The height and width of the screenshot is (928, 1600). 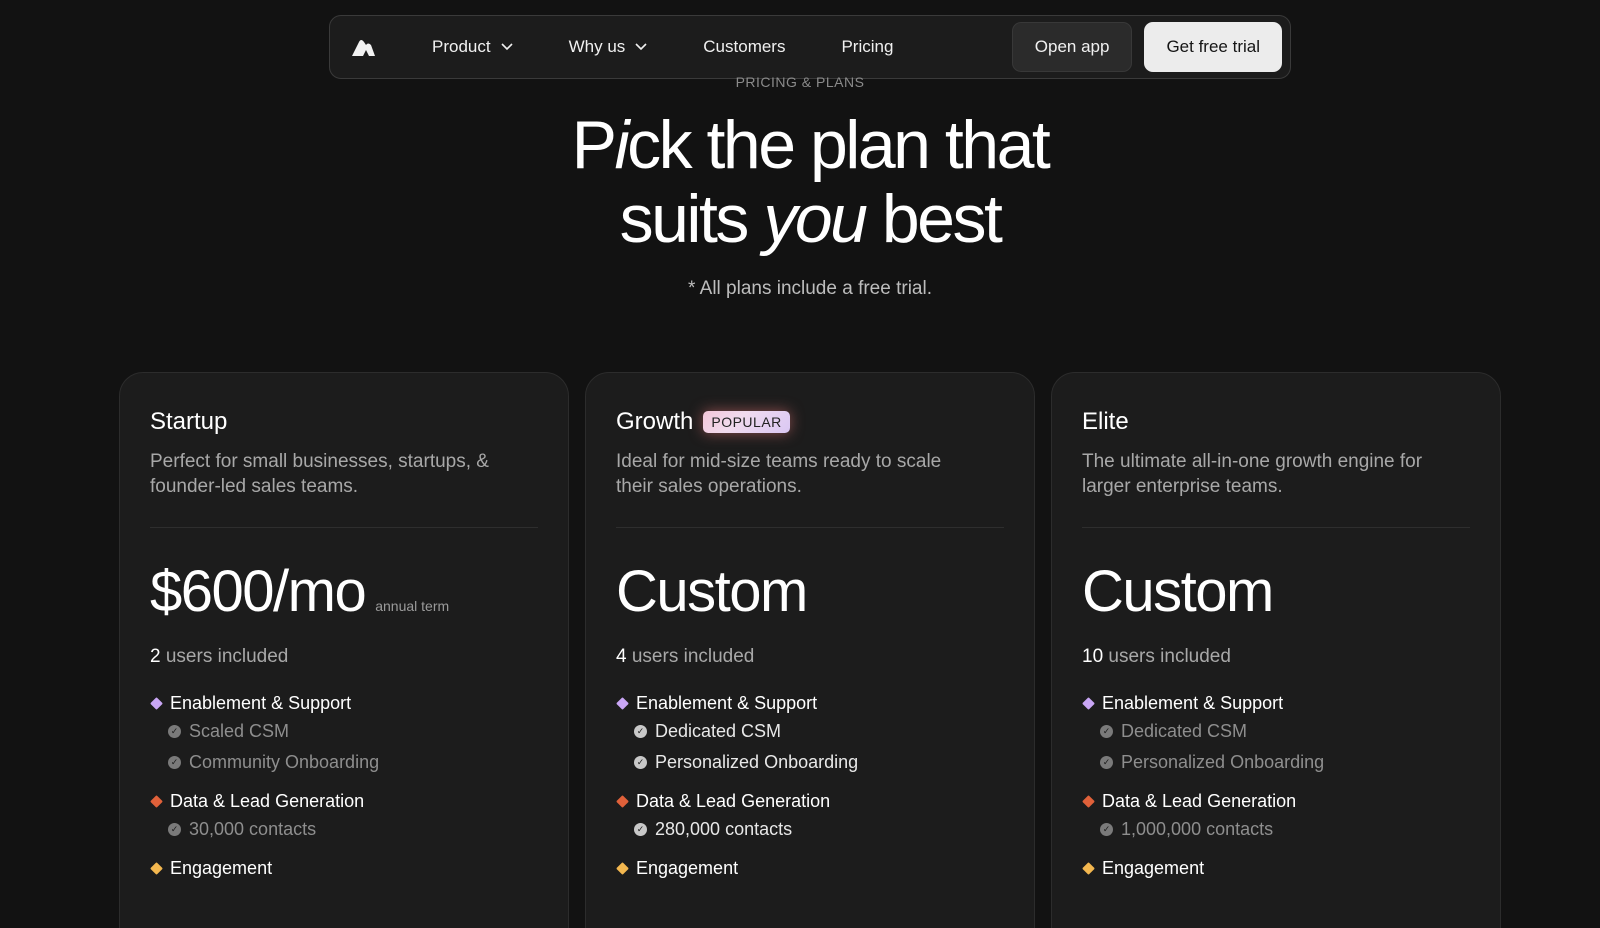 What do you see at coordinates (344, 591) in the screenshot?
I see `price-row: $600/mo annual term` at bounding box center [344, 591].